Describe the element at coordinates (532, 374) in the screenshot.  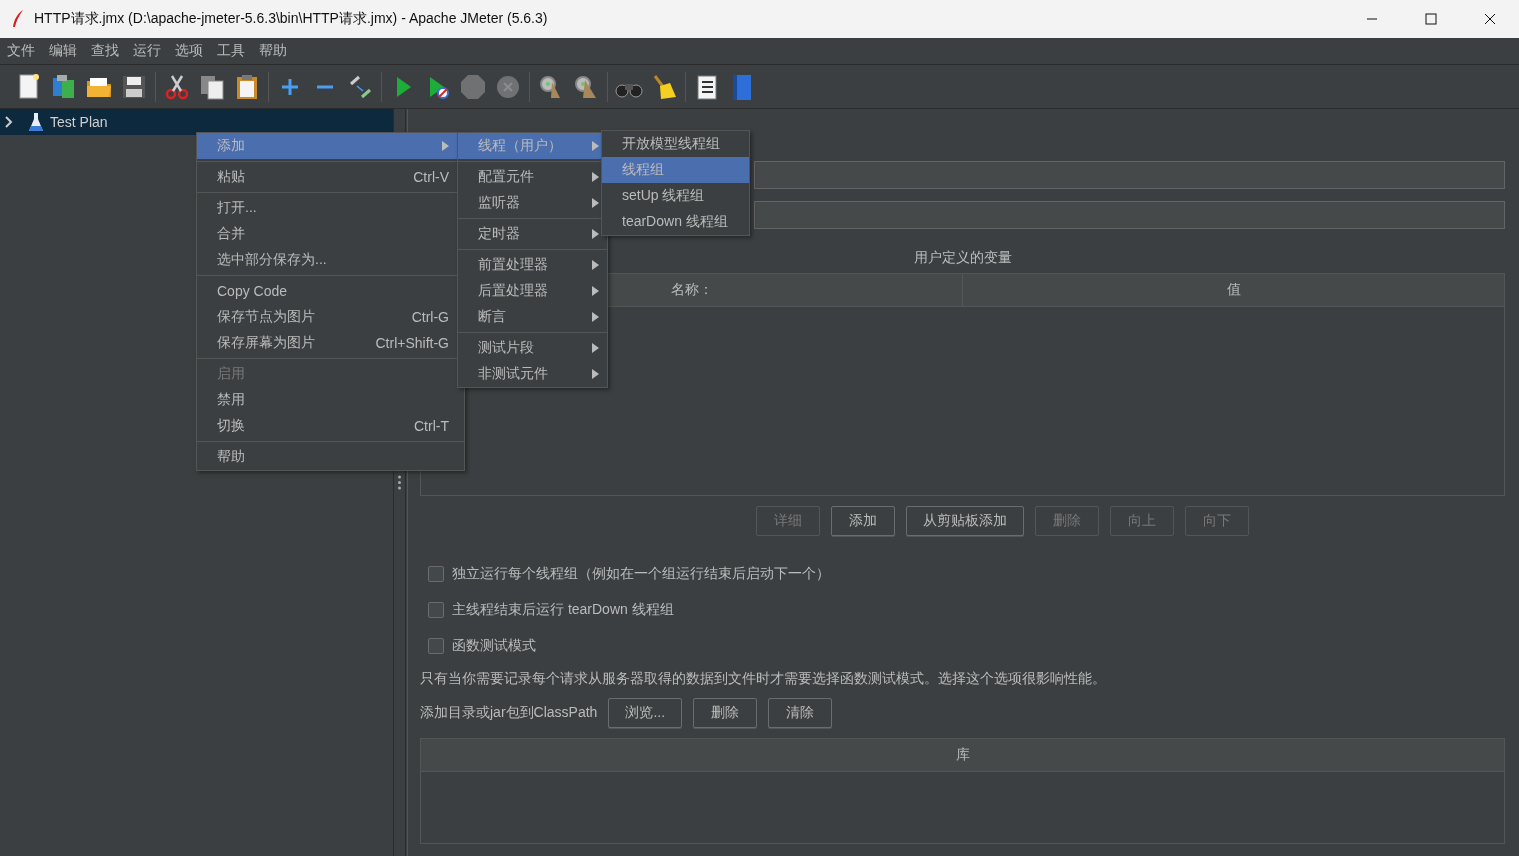
I see `menu-item: 非测试元件` at that location.